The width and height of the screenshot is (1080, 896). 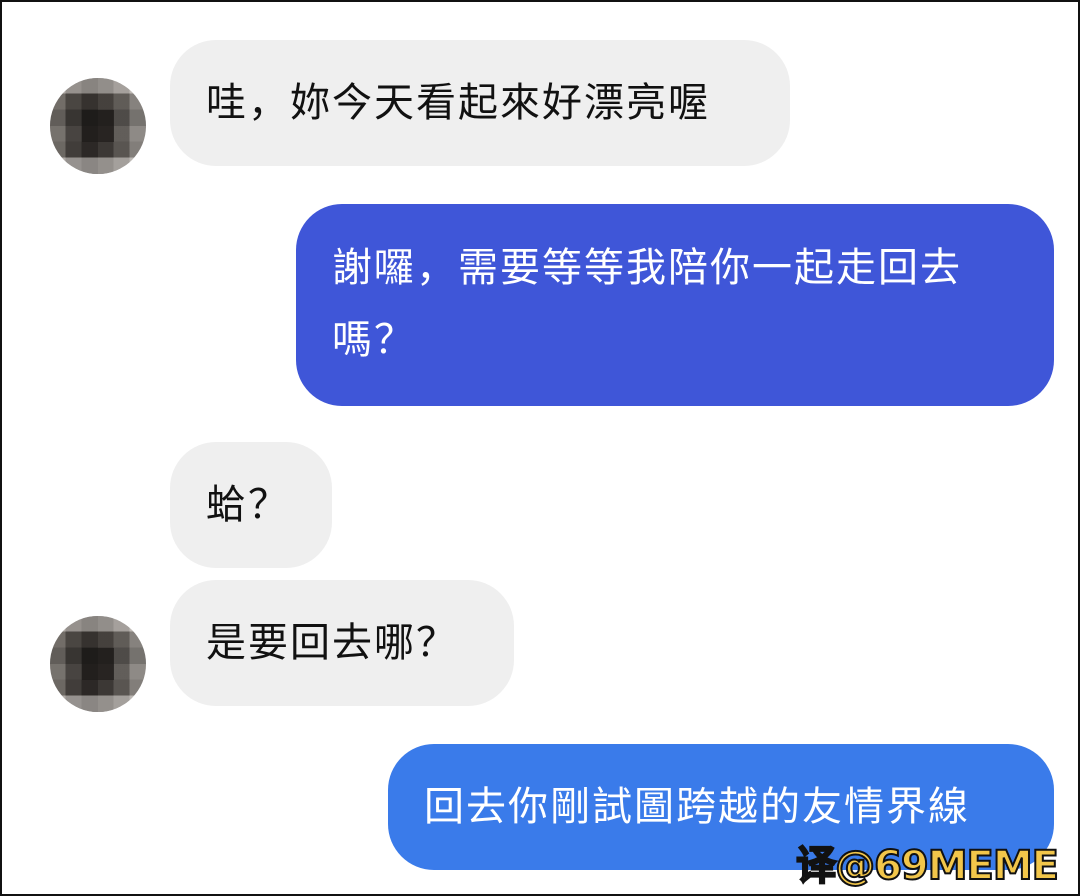 I want to click on message-text: 是要回去哪？, so click(x=332, y=643).